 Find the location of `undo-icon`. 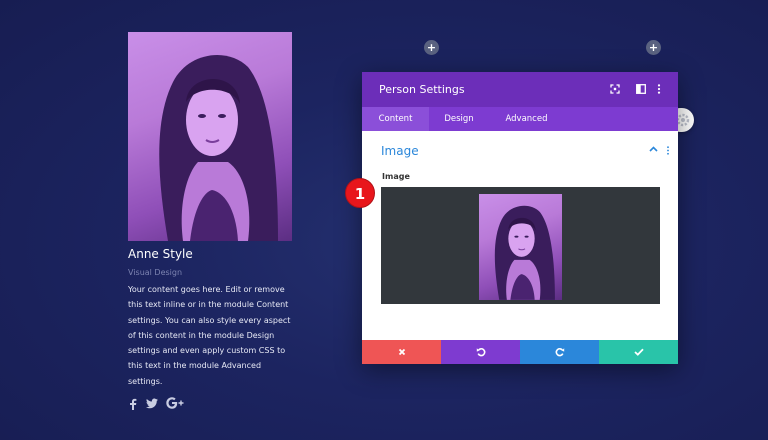

undo-icon is located at coordinates (480, 352).